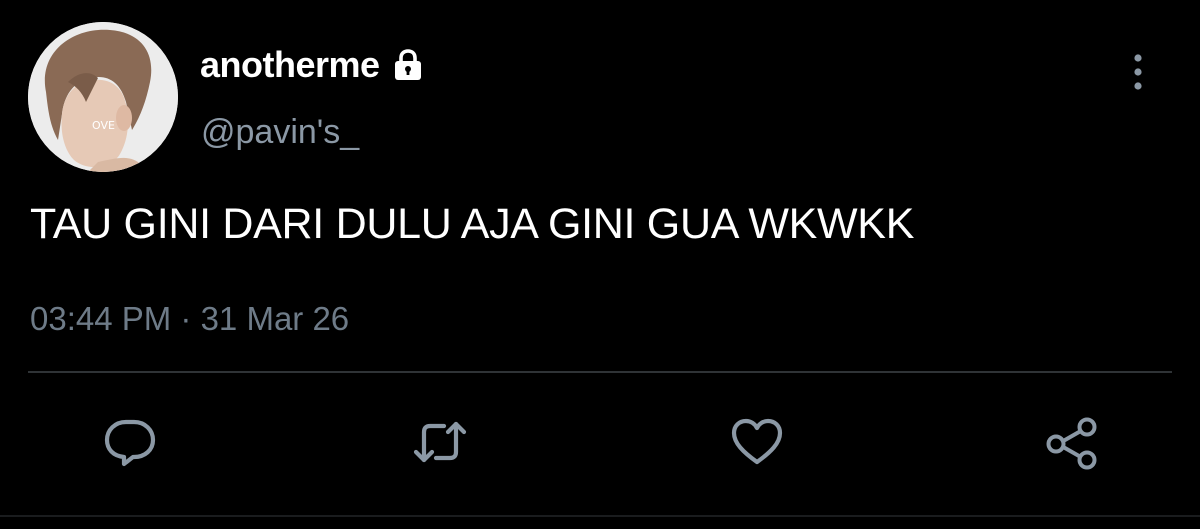 Image resolution: width=1200 pixels, height=529 pixels. What do you see at coordinates (1138, 72) in the screenshot?
I see `more-options-icon` at bounding box center [1138, 72].